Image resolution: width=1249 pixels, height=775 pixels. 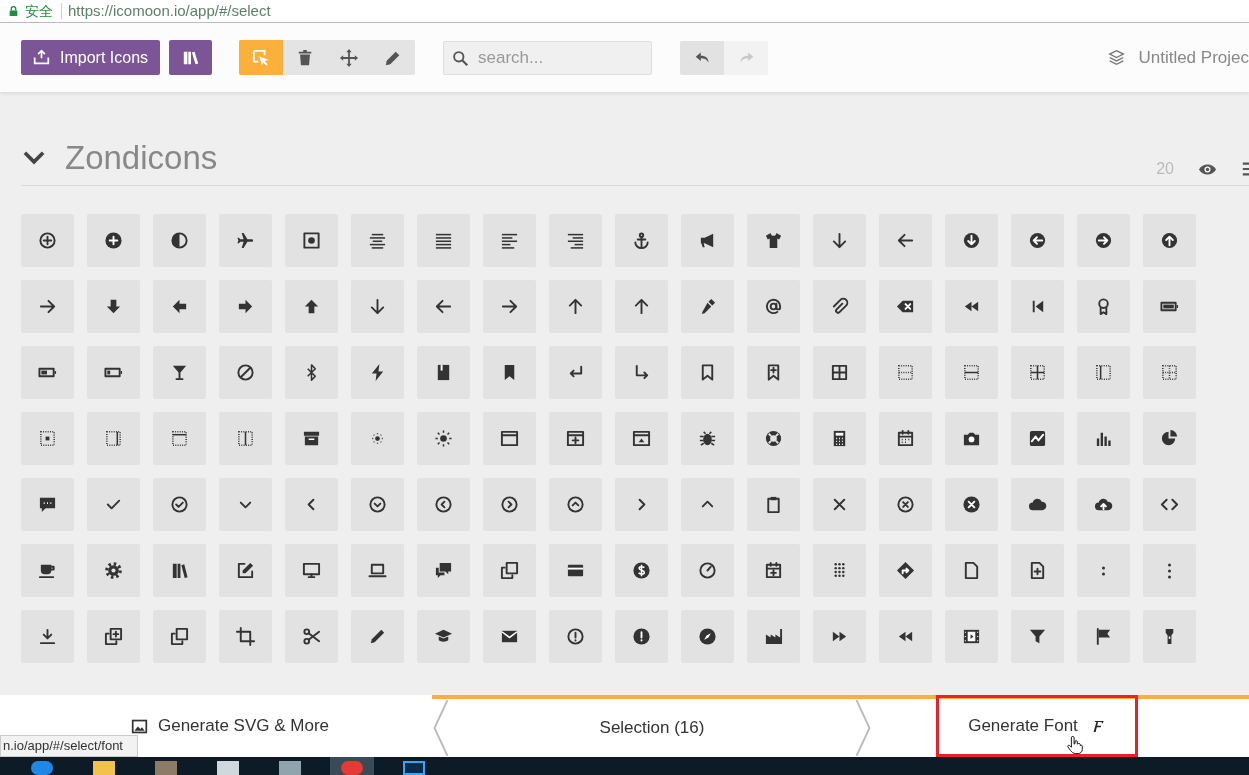 I want to click on status-url: n.io/app/#/select/font, so click(x=69, y=746).